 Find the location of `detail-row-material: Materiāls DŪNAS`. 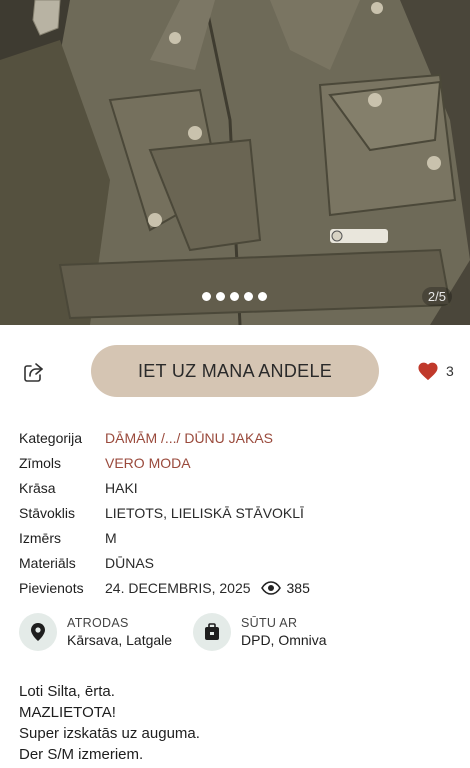

detail-row-material: Materiāls DŪNAS is located at coordinates (239, 562).